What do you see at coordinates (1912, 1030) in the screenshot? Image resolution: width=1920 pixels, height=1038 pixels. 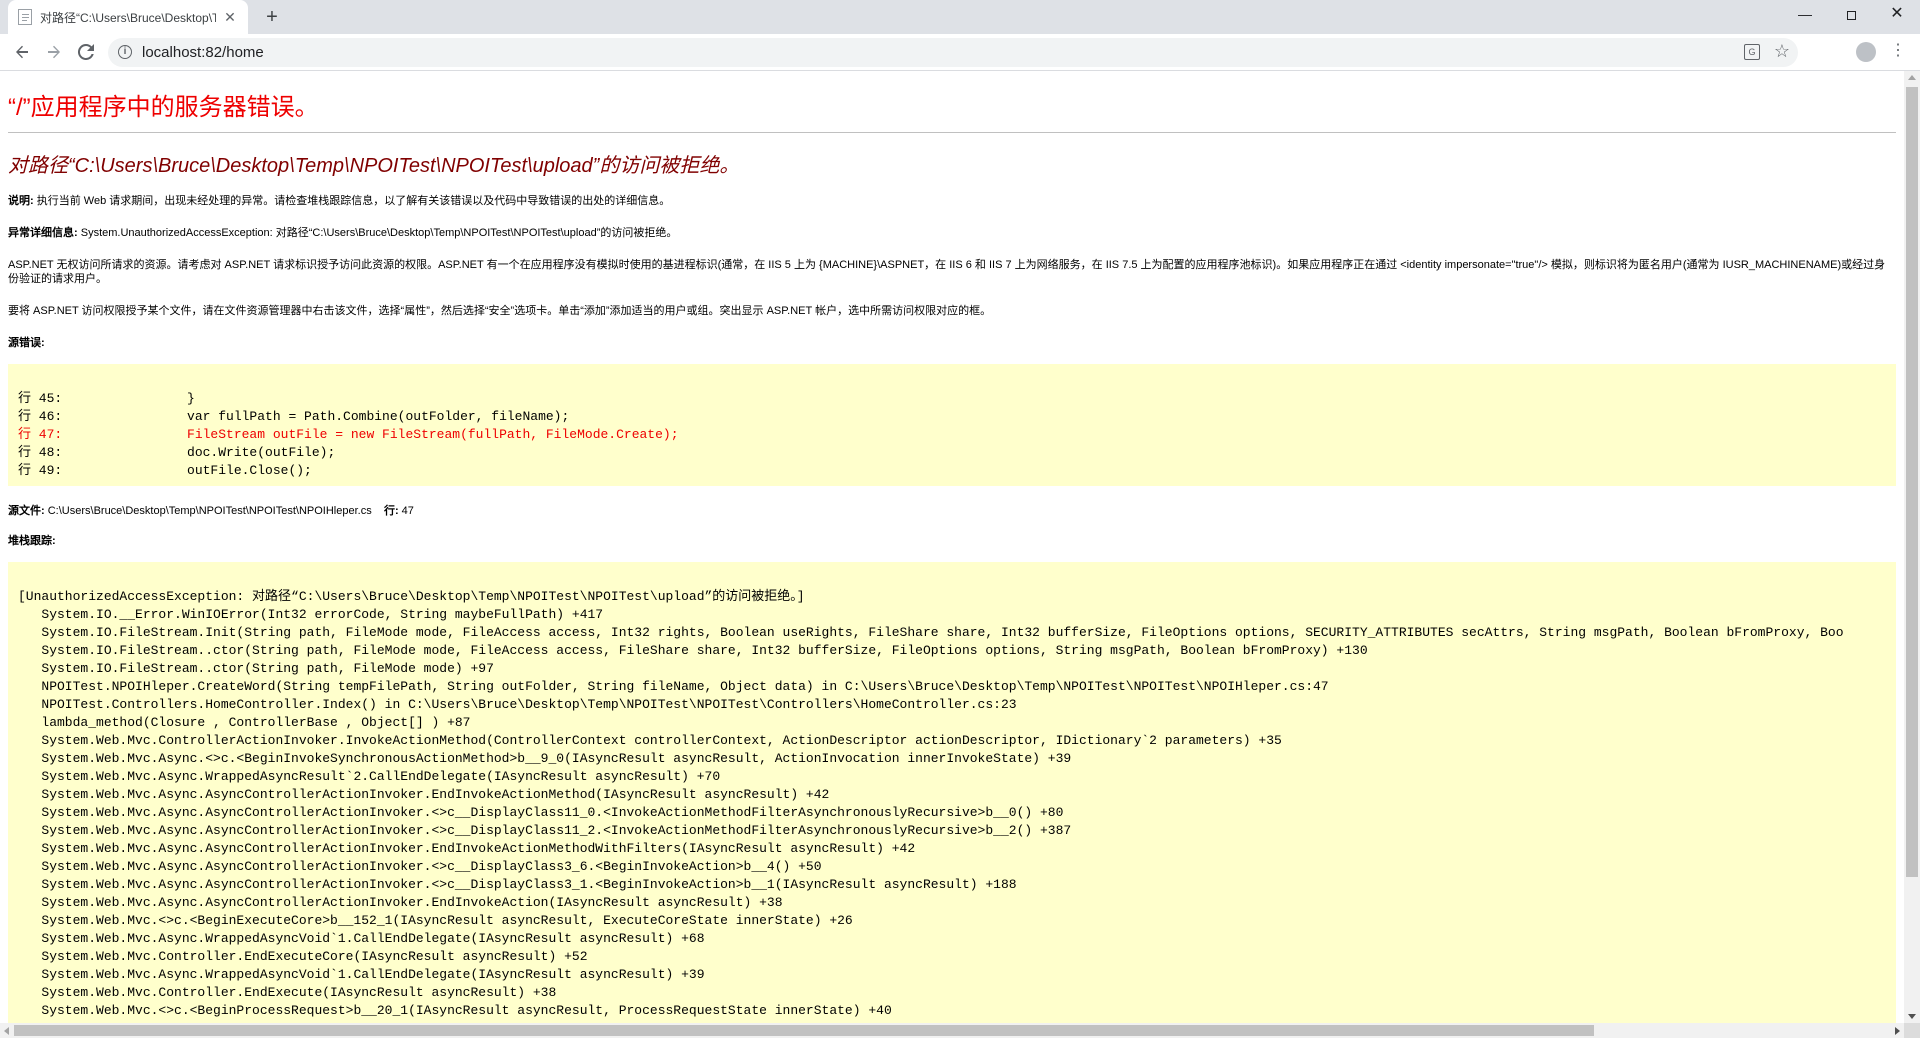 I see `scrollbar-corner` at bounding box center [1912, 1030].